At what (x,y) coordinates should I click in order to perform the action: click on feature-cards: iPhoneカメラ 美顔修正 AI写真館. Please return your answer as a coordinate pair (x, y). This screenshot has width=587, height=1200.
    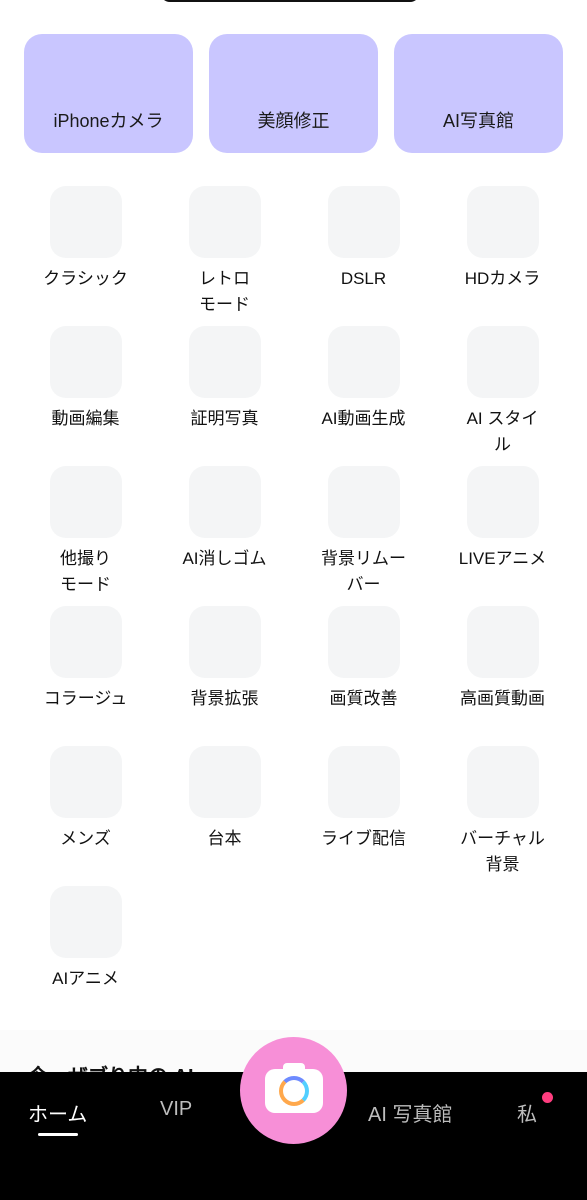
    Looking at the image, I should click on (293, 93).